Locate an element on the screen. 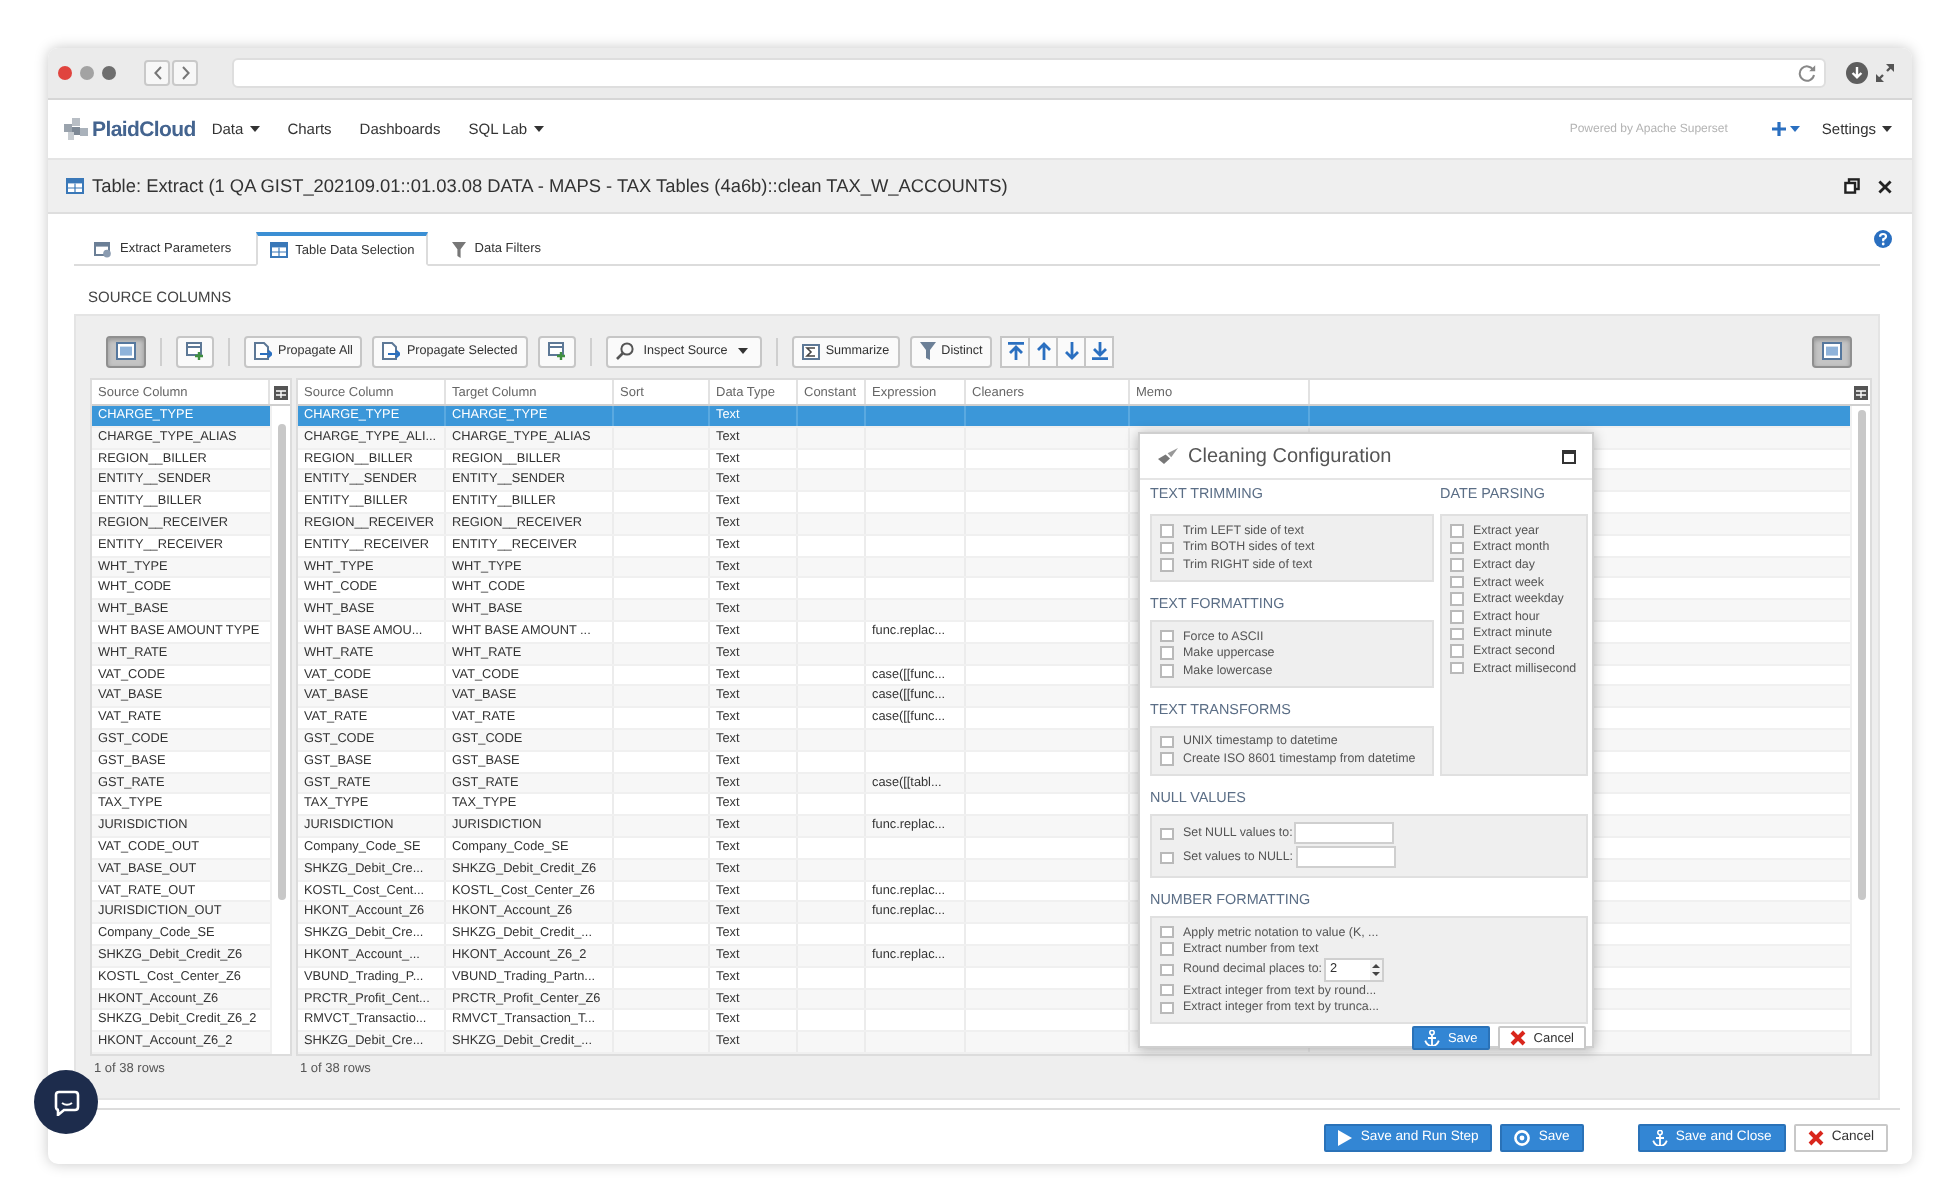  dialog-title: Cleaning Configuration is located at coordinates (1290, 456).